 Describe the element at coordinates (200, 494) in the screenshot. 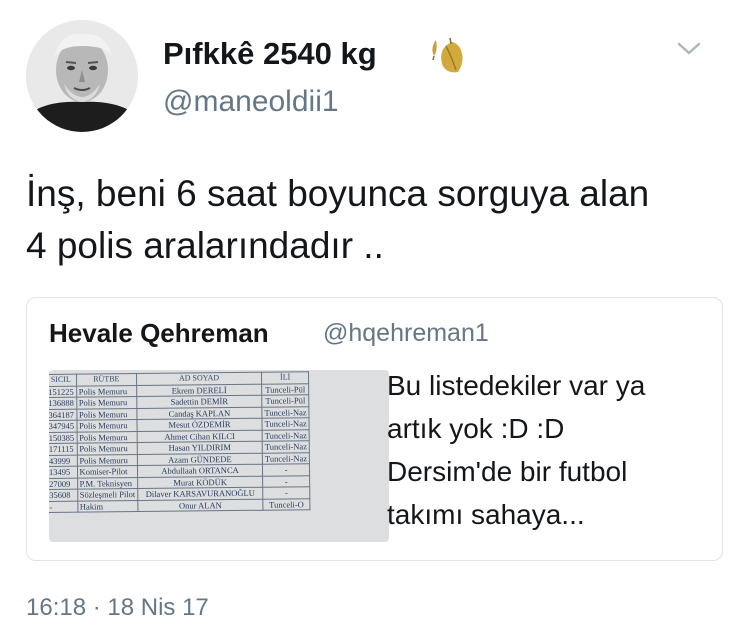

I see `table-cell: Dilaver KARSAVURANOĞLU` at that location.